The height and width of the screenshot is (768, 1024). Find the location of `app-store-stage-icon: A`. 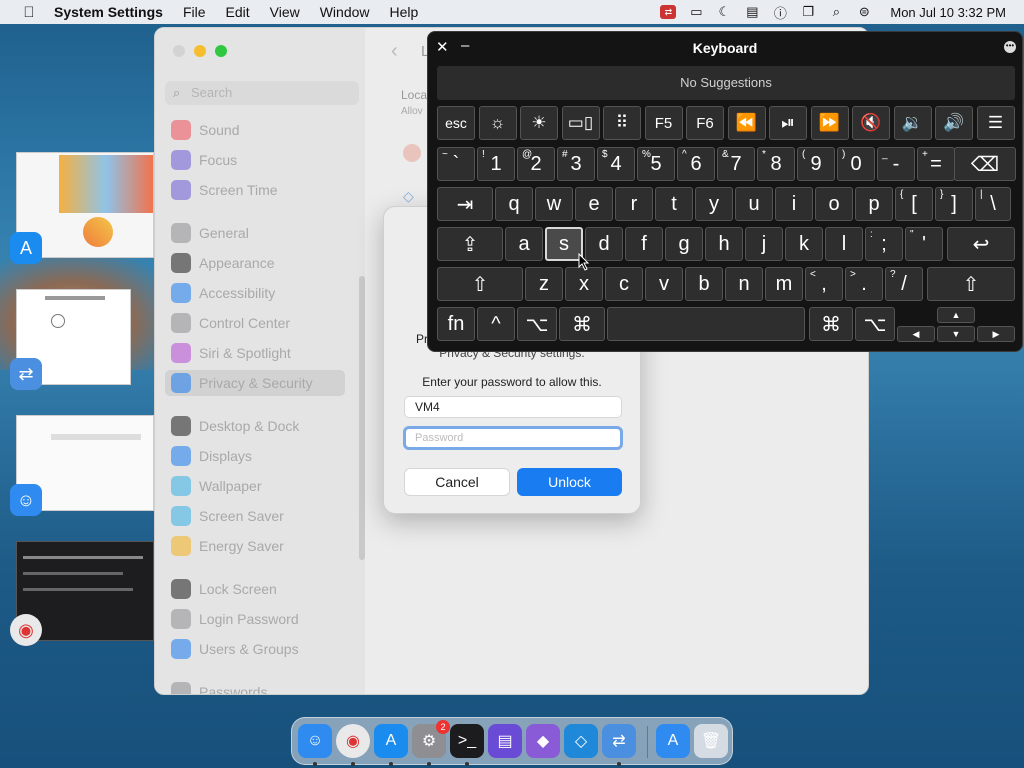

app-store-stage-icon: A is located at coordinates (26, 248).